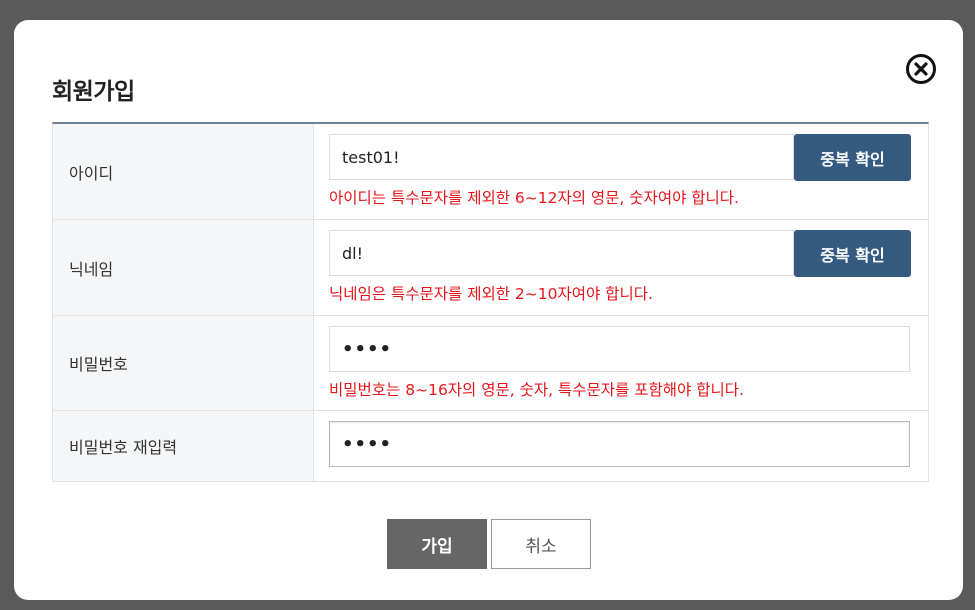 The image size is (975, 610). I want to click on password-confirm-input: ••••, so click(619, 444).